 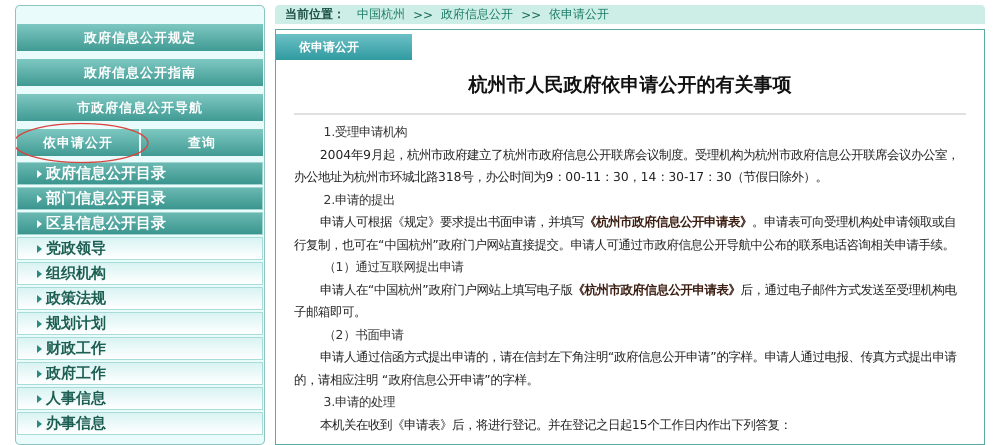 I want to click on breadcrumb-link: 依申请公开, so click(x=579, y=14).